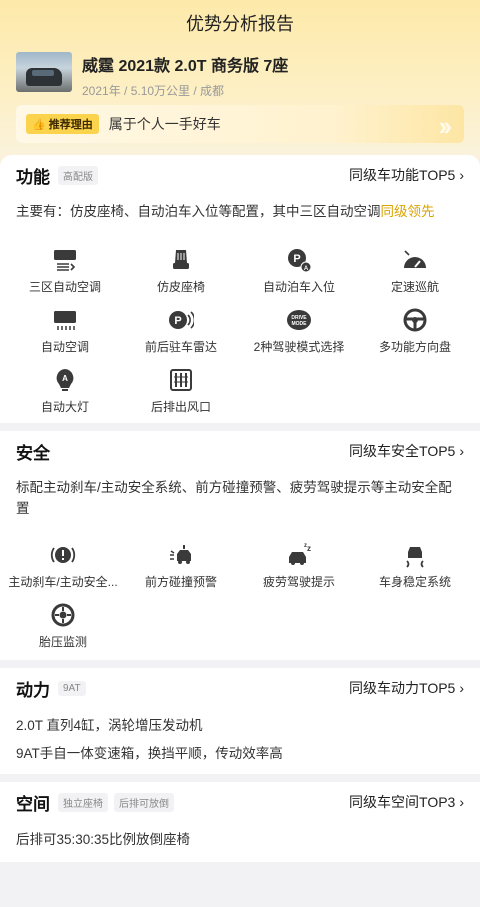 This screenshot has width=480, height=907. I want to click on feature-auto-headlight: A 自动大灯, so click(65, 391).